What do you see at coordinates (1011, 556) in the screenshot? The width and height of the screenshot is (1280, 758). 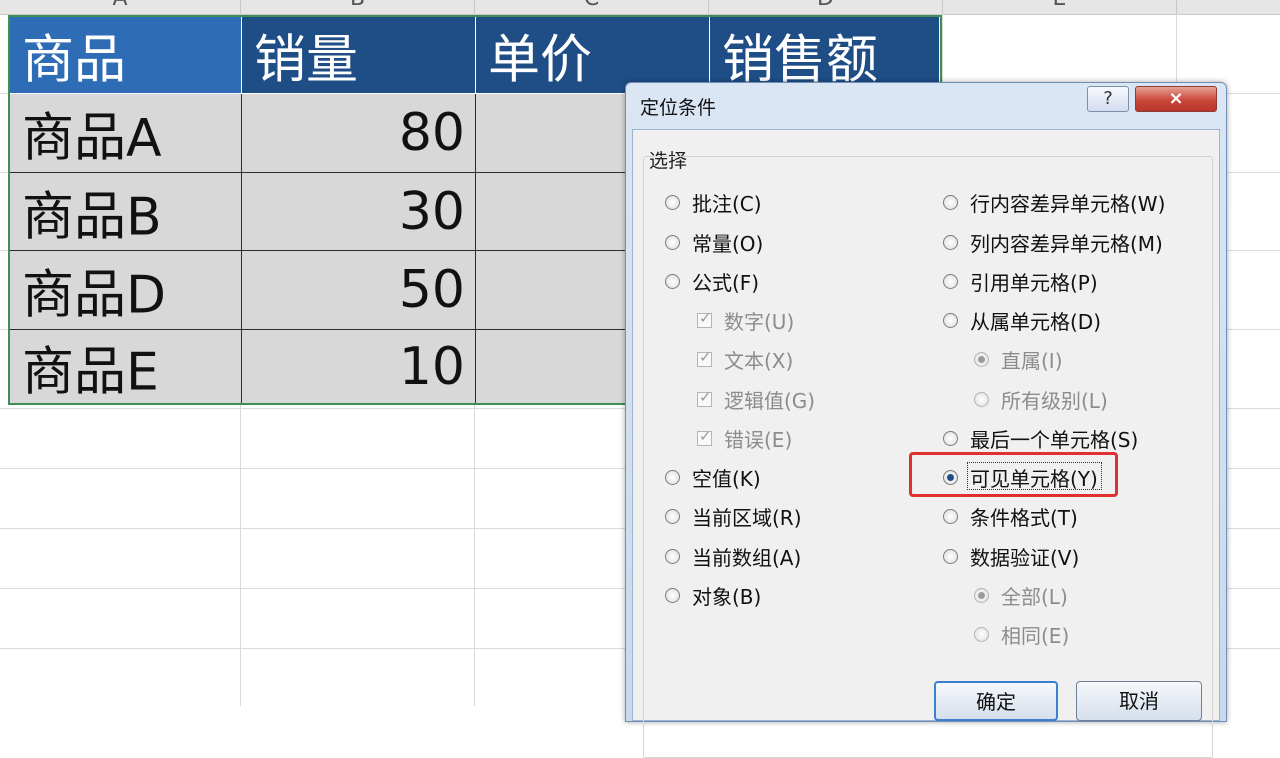 I see `option-data-validation: 数据验证(V)` at bounding box center [1011, 556].